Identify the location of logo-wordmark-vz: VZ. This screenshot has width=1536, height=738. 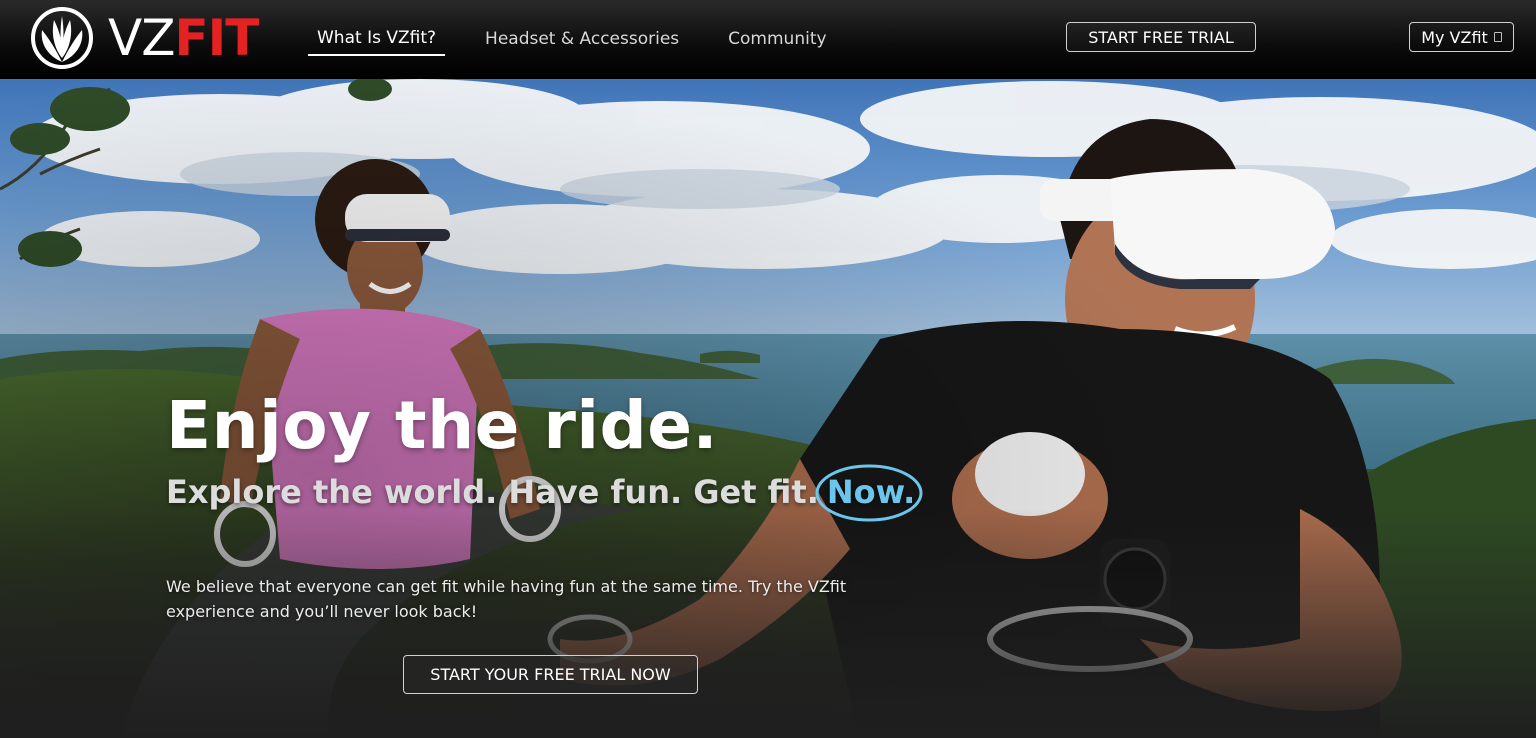
(141, 38).